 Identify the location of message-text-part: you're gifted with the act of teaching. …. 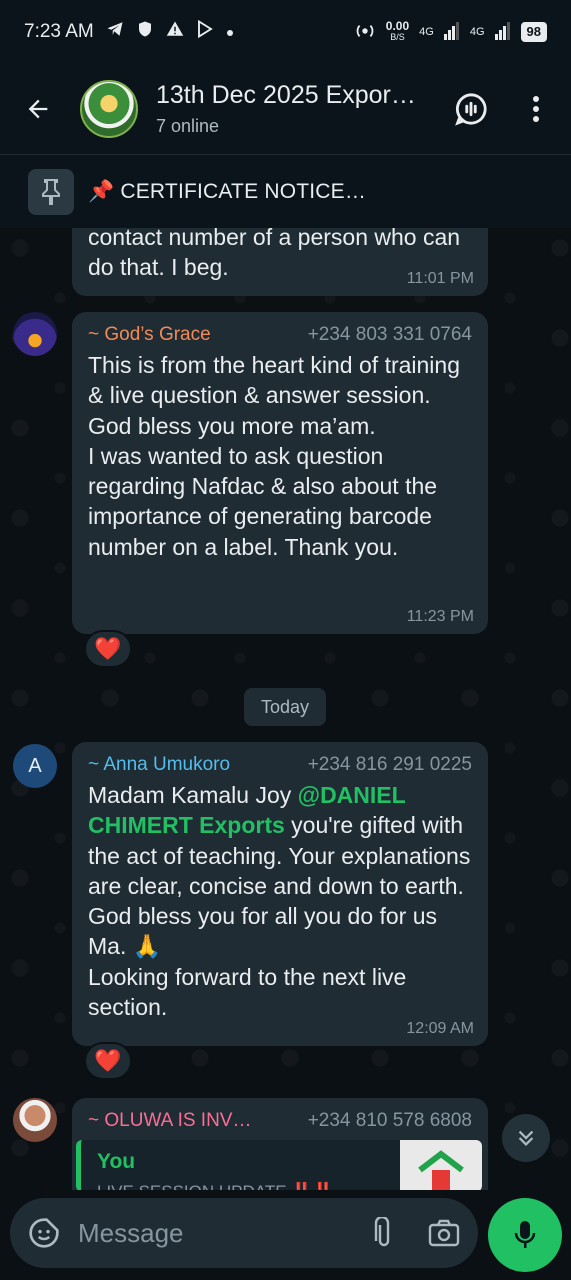
(279, 916).